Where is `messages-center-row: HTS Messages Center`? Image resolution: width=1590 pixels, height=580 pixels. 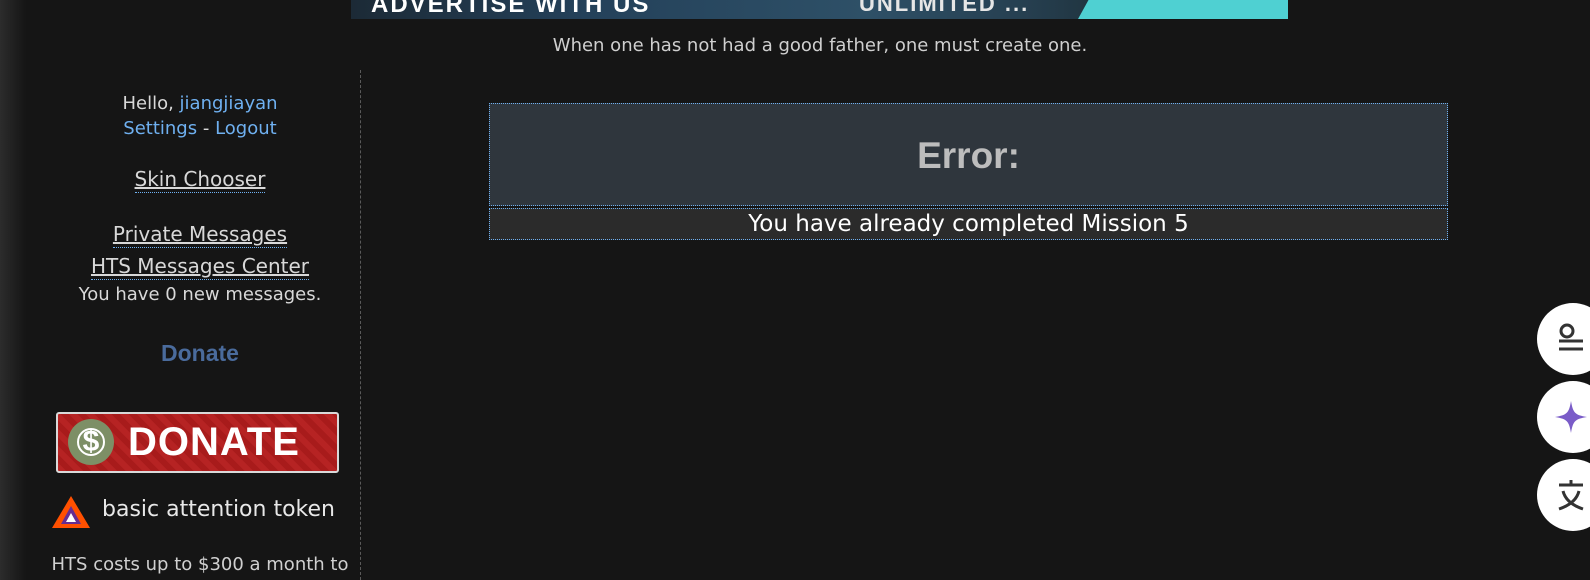
messages-center-row: HTS Messages Center is located at coordinates (200, 267).